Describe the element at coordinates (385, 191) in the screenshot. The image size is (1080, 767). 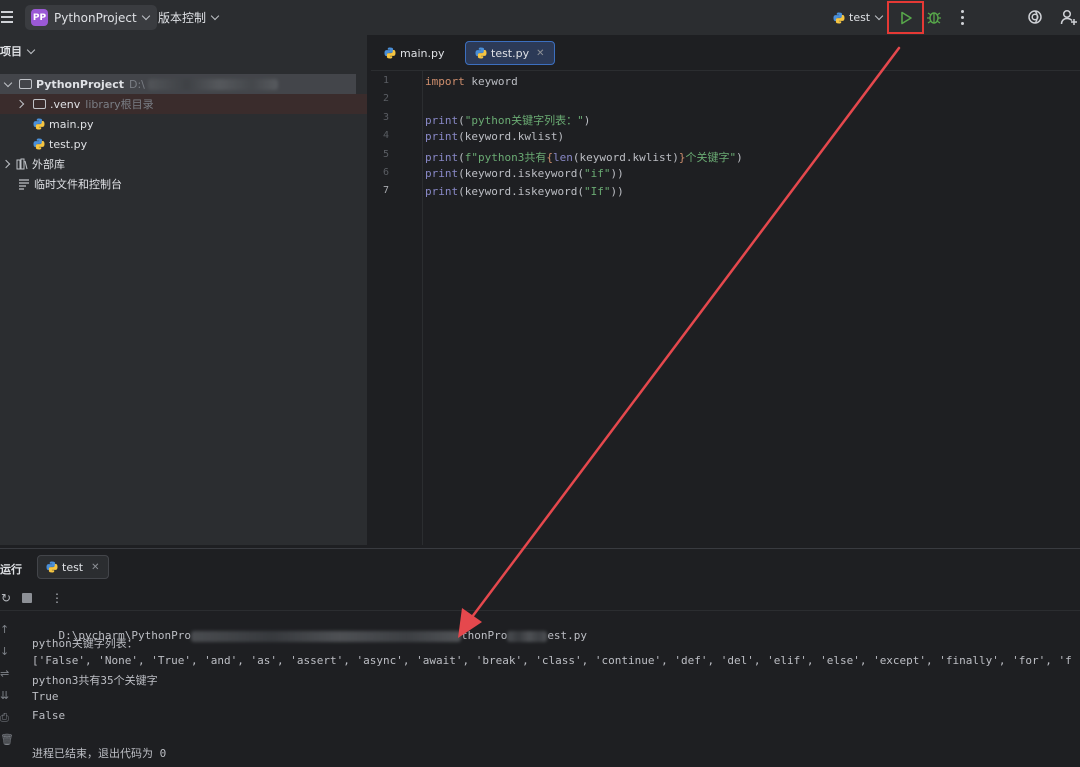
I see `line-number: 7` at that location.